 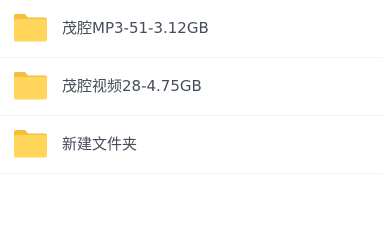 What do you see at coordinates (135, 28) in the screenshot?
I see `file-name: 茂腔MP3-51-3.12GB` at bounding box center [135, 28].